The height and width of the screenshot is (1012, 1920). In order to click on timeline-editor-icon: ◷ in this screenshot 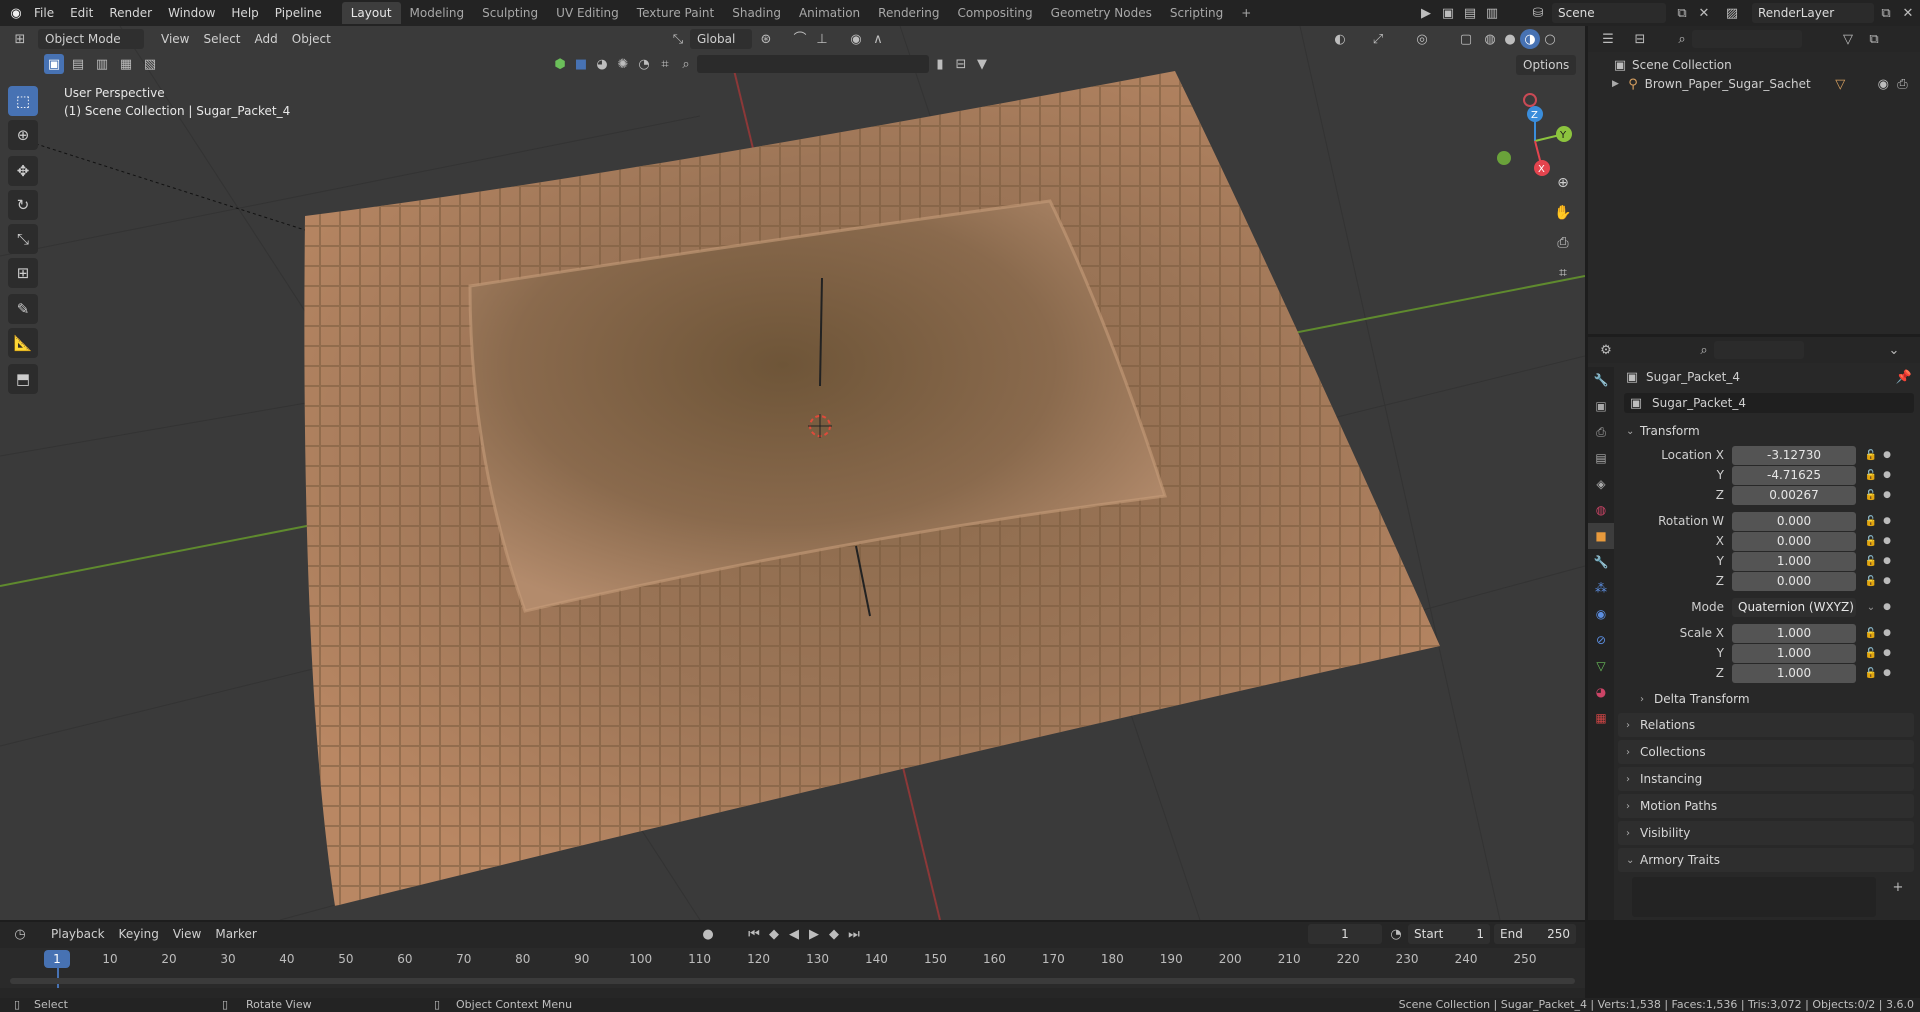, I will do `click(20, 934)`.